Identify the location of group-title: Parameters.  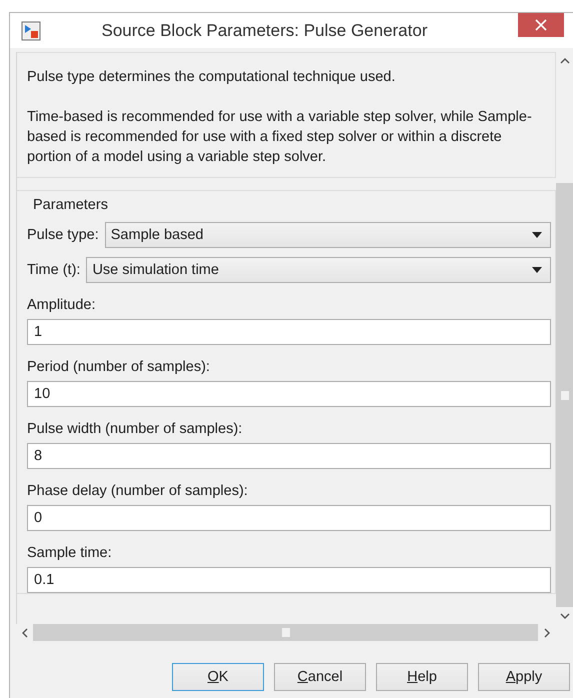
(71, 205).